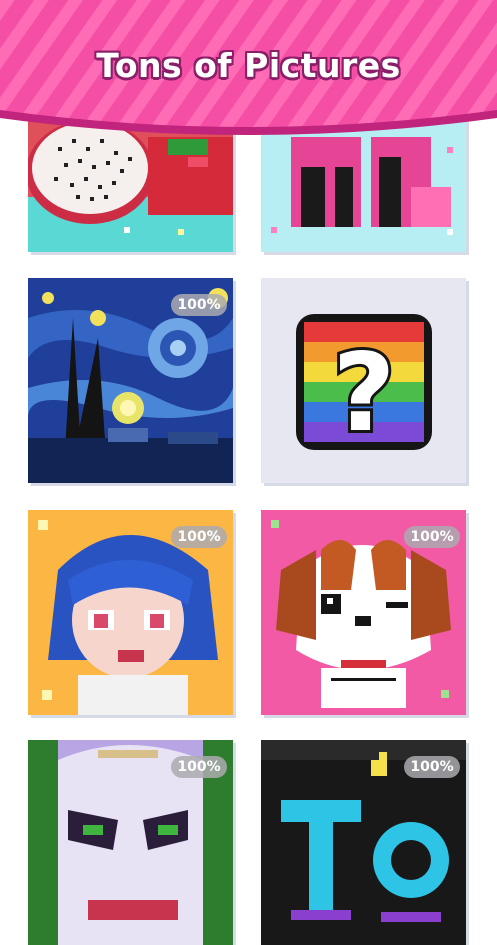 This screenshot has width=497, height=945. What do you see at coordinates (130, 612) in the screenshot?
I see `picture-anime-girl: 100%` at bounding box center [130, 612].